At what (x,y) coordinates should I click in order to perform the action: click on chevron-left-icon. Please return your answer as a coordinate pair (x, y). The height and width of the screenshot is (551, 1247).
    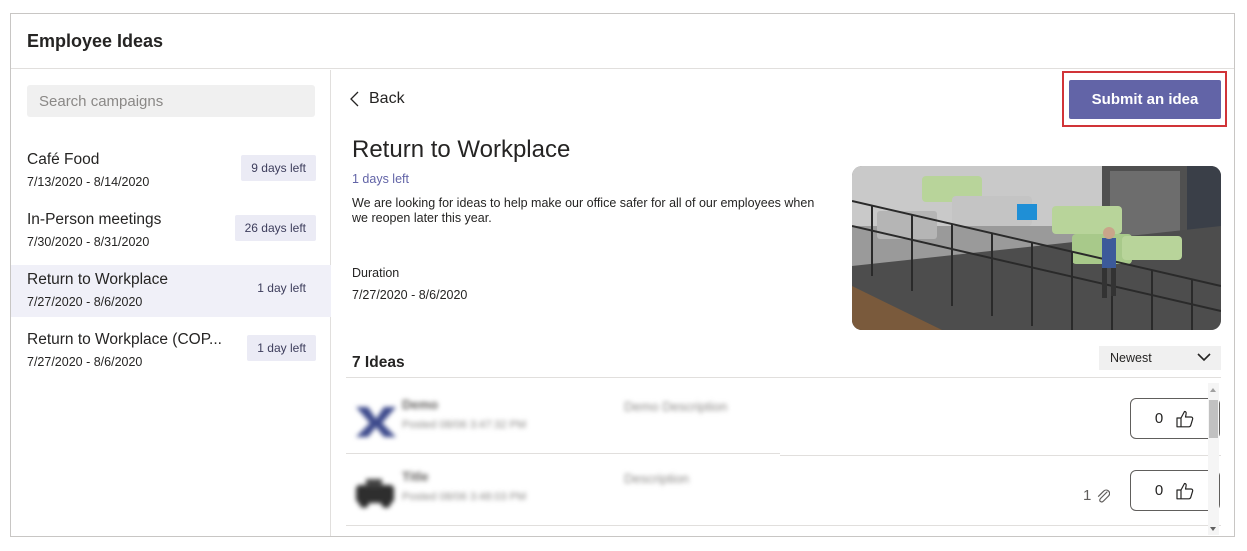
    Looking at the image, I should click on (354, 99).